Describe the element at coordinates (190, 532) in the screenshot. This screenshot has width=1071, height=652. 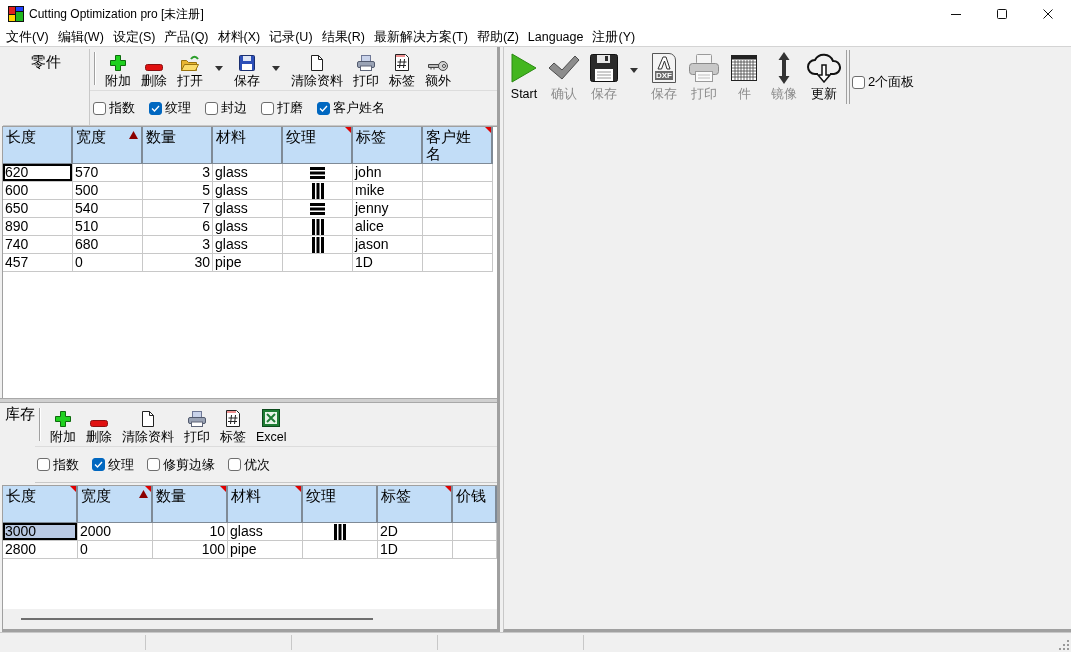
I see `table-cell: 10` at that location.